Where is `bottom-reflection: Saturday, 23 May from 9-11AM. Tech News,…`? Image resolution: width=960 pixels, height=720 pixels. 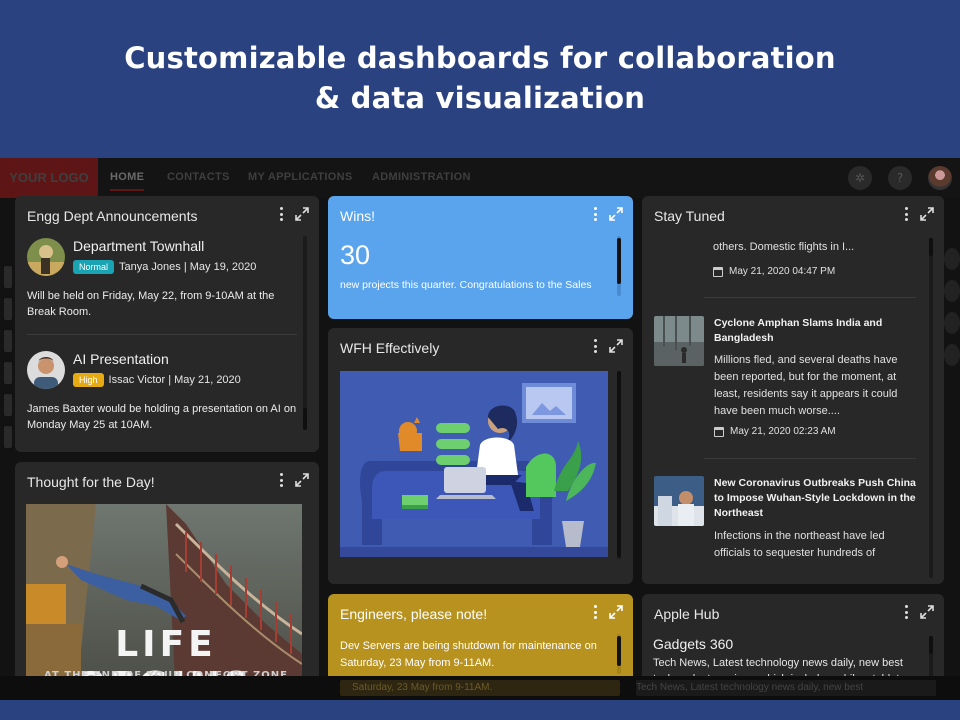
bottom-reflection: Saturday, 23 May from 9-11AM. Tech News,… is located at coordinates (480, 688).